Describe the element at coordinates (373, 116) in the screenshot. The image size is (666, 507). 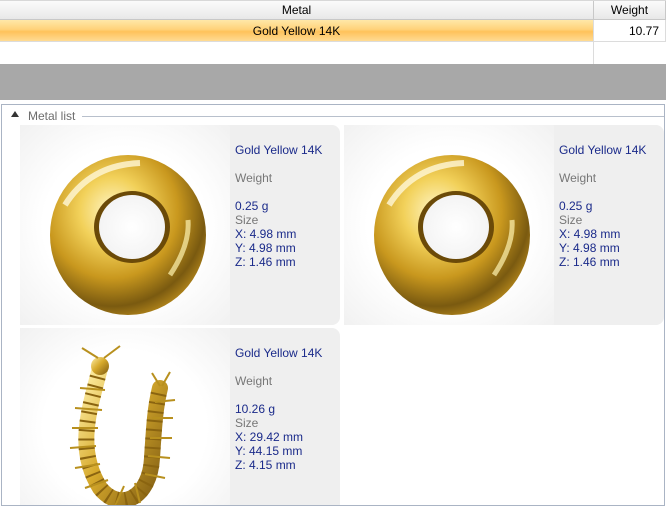
I see `panel-divider` at that location.